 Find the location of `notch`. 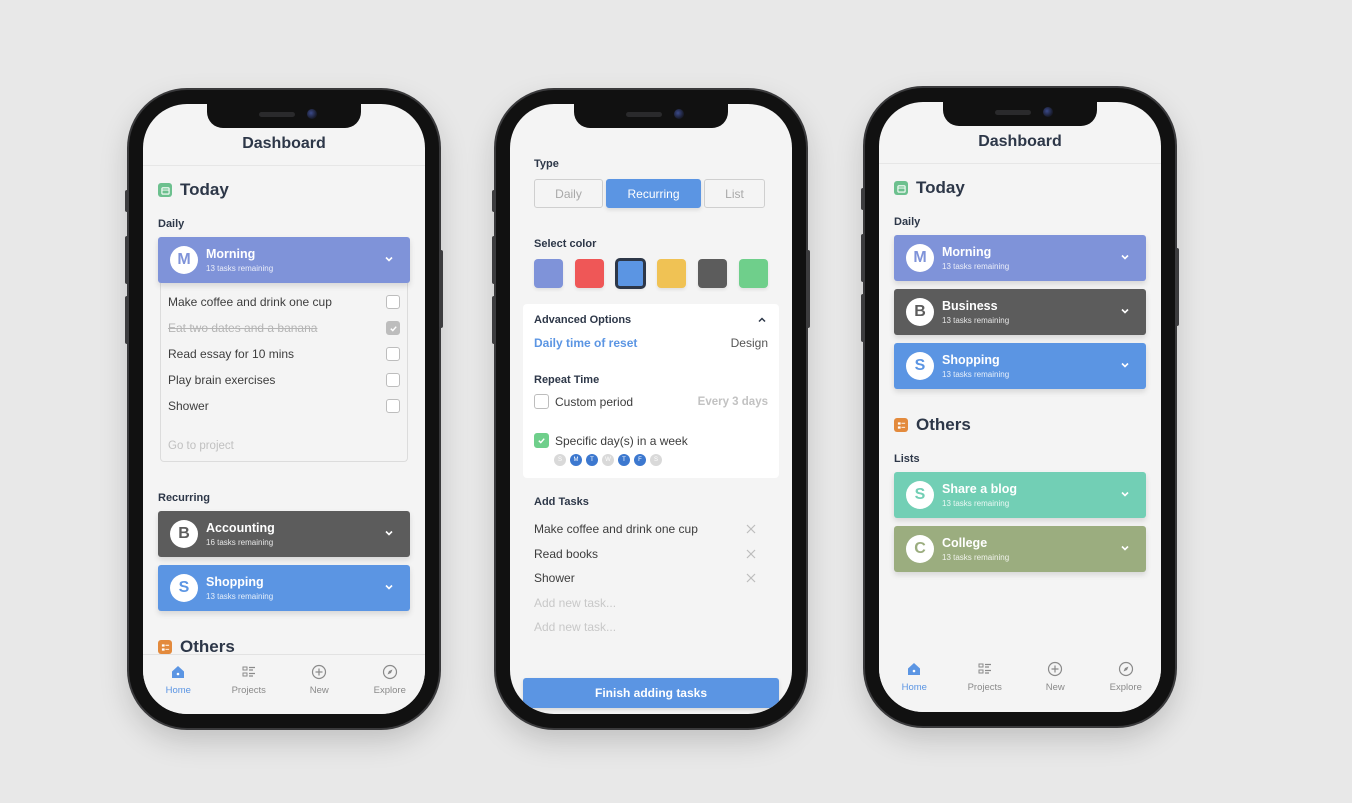

notch is located at coordinates (651, 116).